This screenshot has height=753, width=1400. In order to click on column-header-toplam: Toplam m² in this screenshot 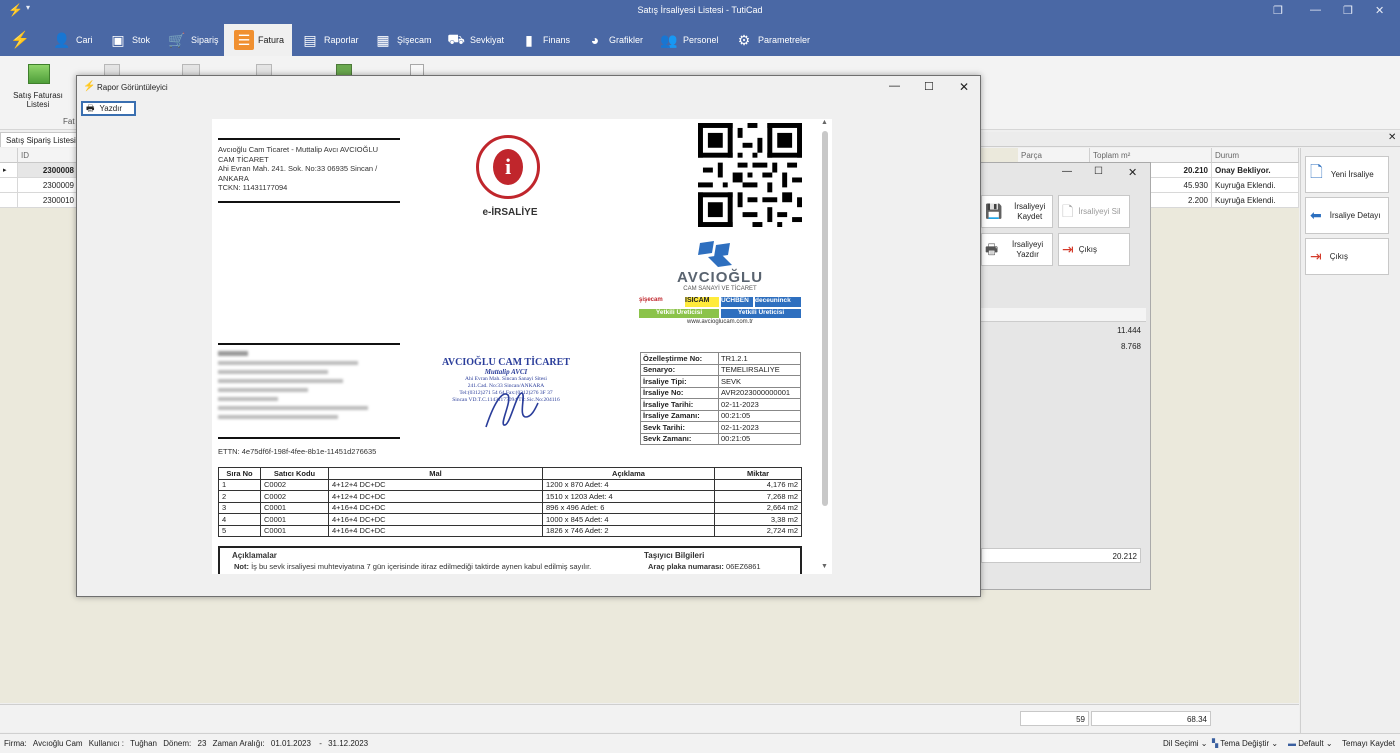, I will do `click(1151, 155)`.